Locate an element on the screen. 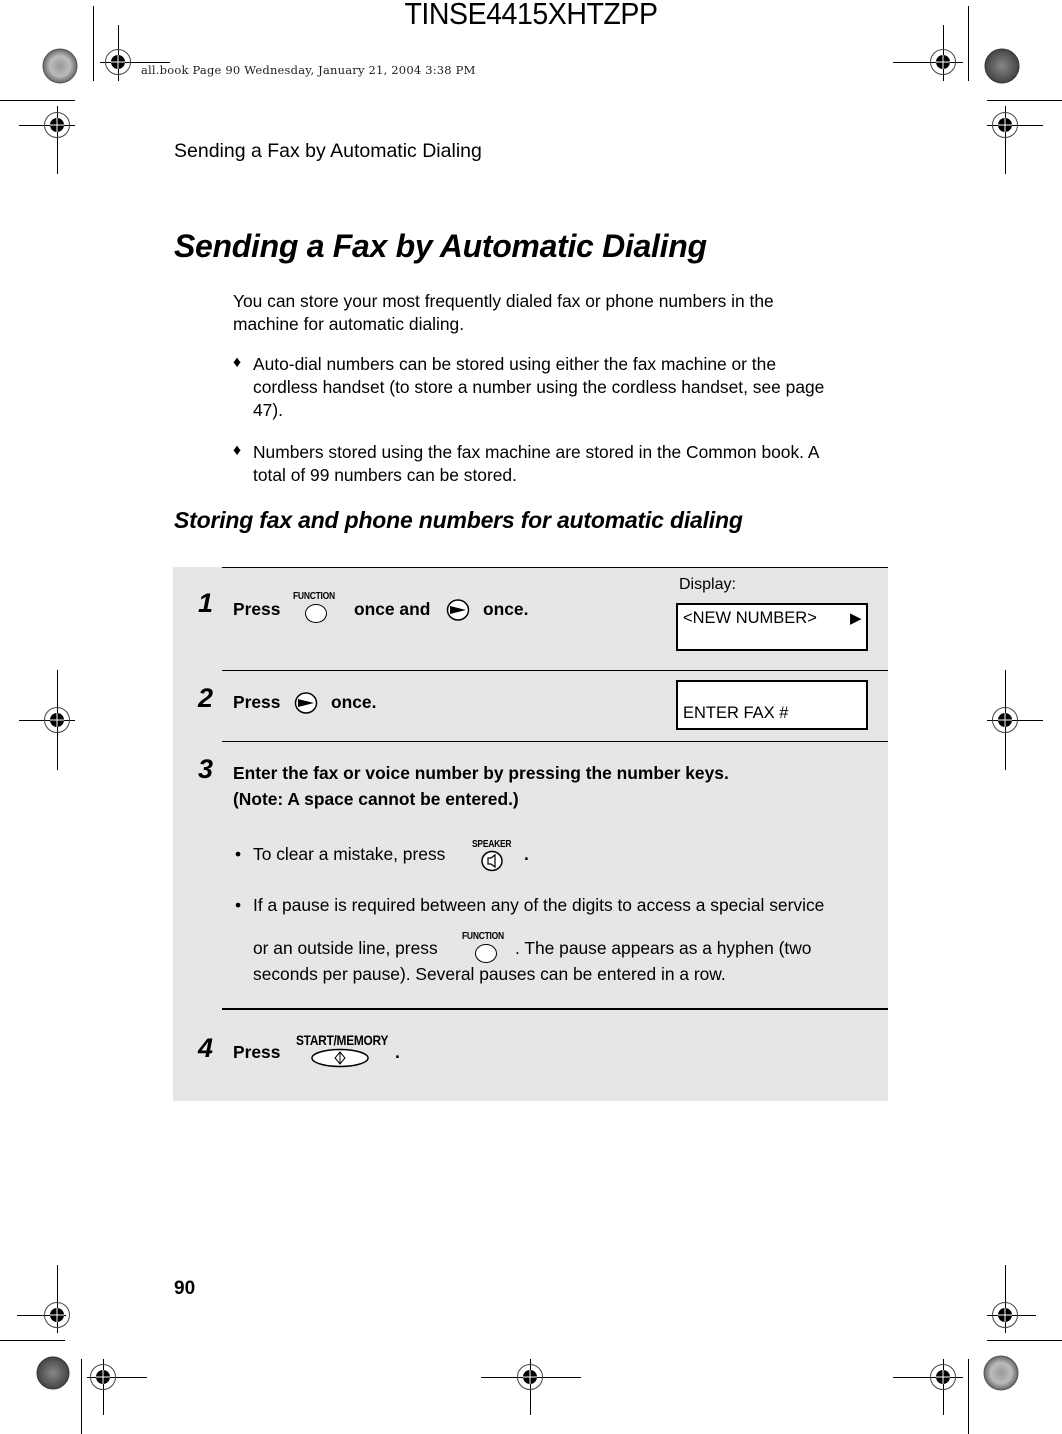 The width and height of the screenshot is (1062, 1434). lcd-display: <NEW NUMBER> ▶ is located at coordinates (772, 627).